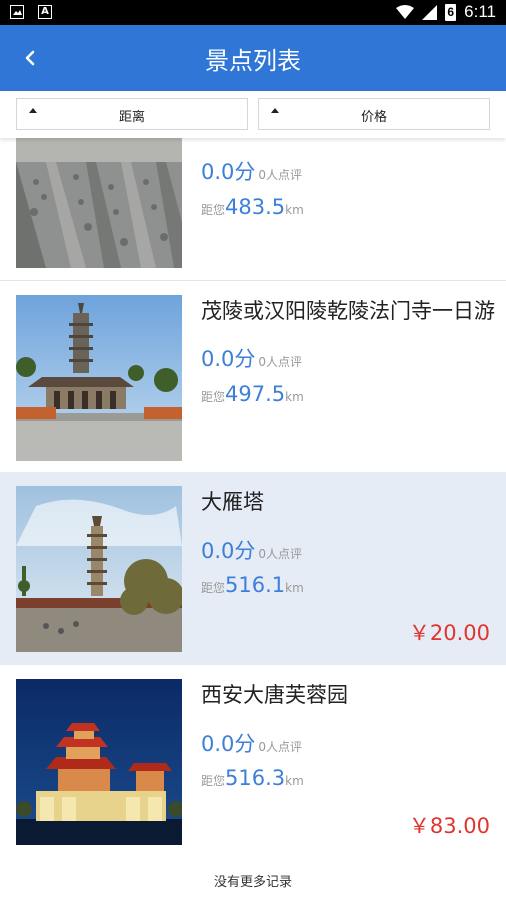  I want to click on distance-value: 516.3, so click(255, 778).